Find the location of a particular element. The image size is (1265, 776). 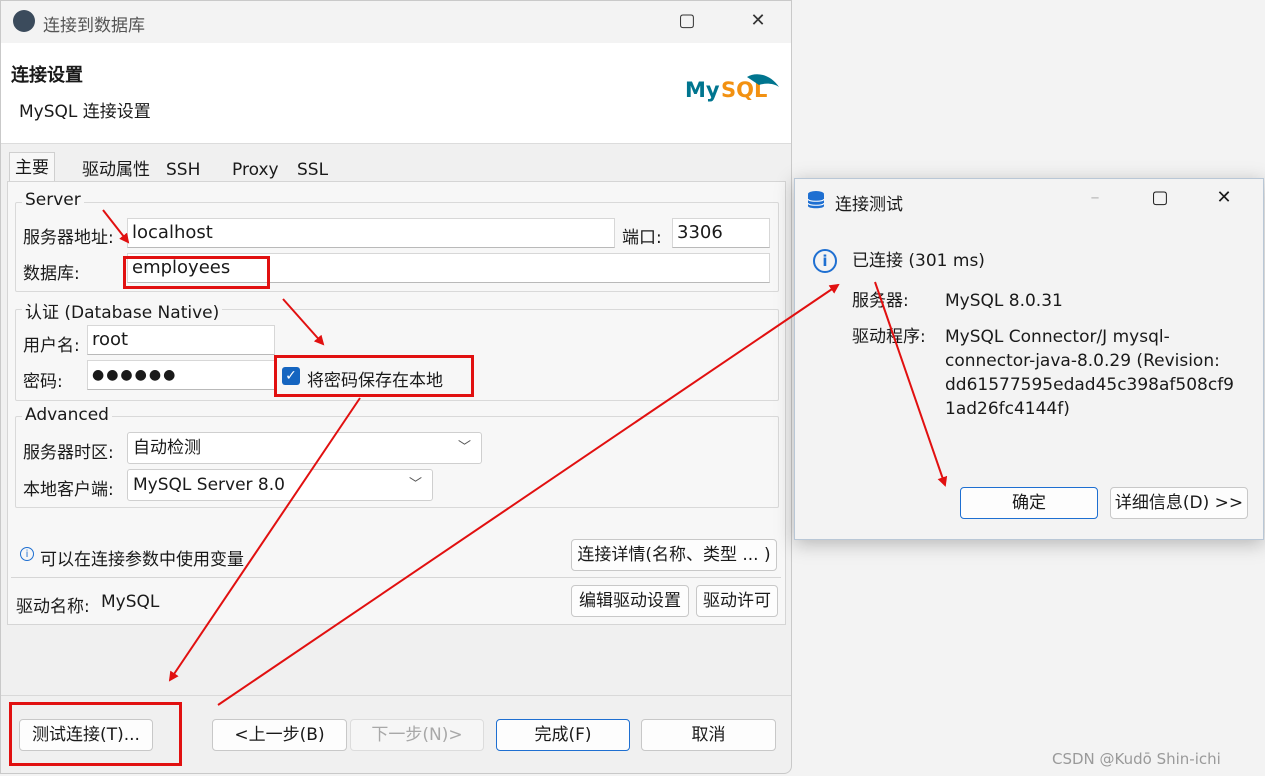

tab-main: 主要 is located at coordinates (32, 167).